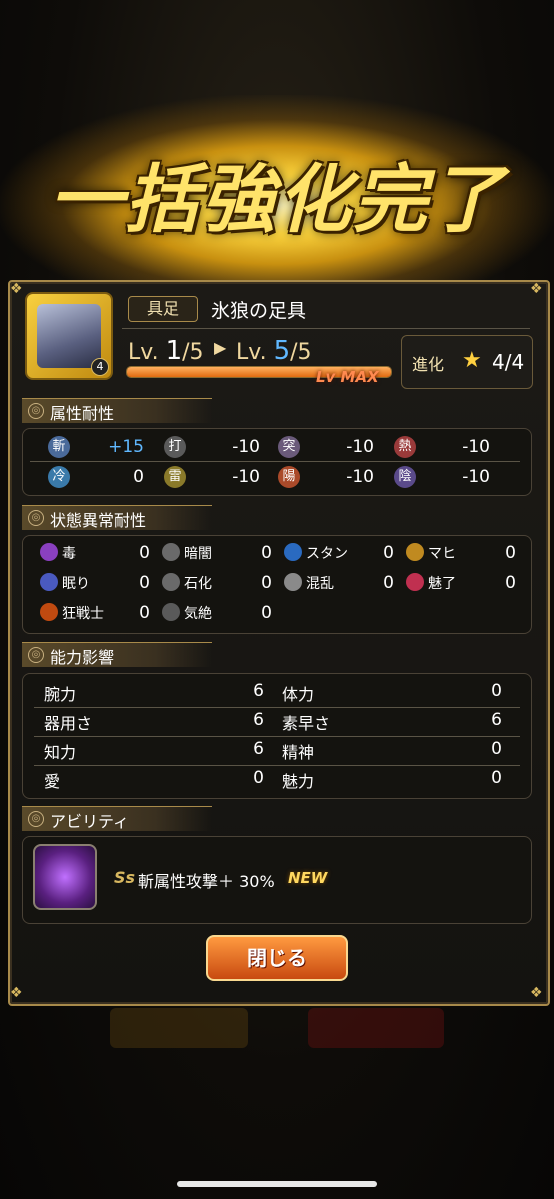 The height and width of the screenshot is (1199, 554). Describe the element at coordinates (60, 694) in the screenshot. I see `stat-label: 腕力` at that location.